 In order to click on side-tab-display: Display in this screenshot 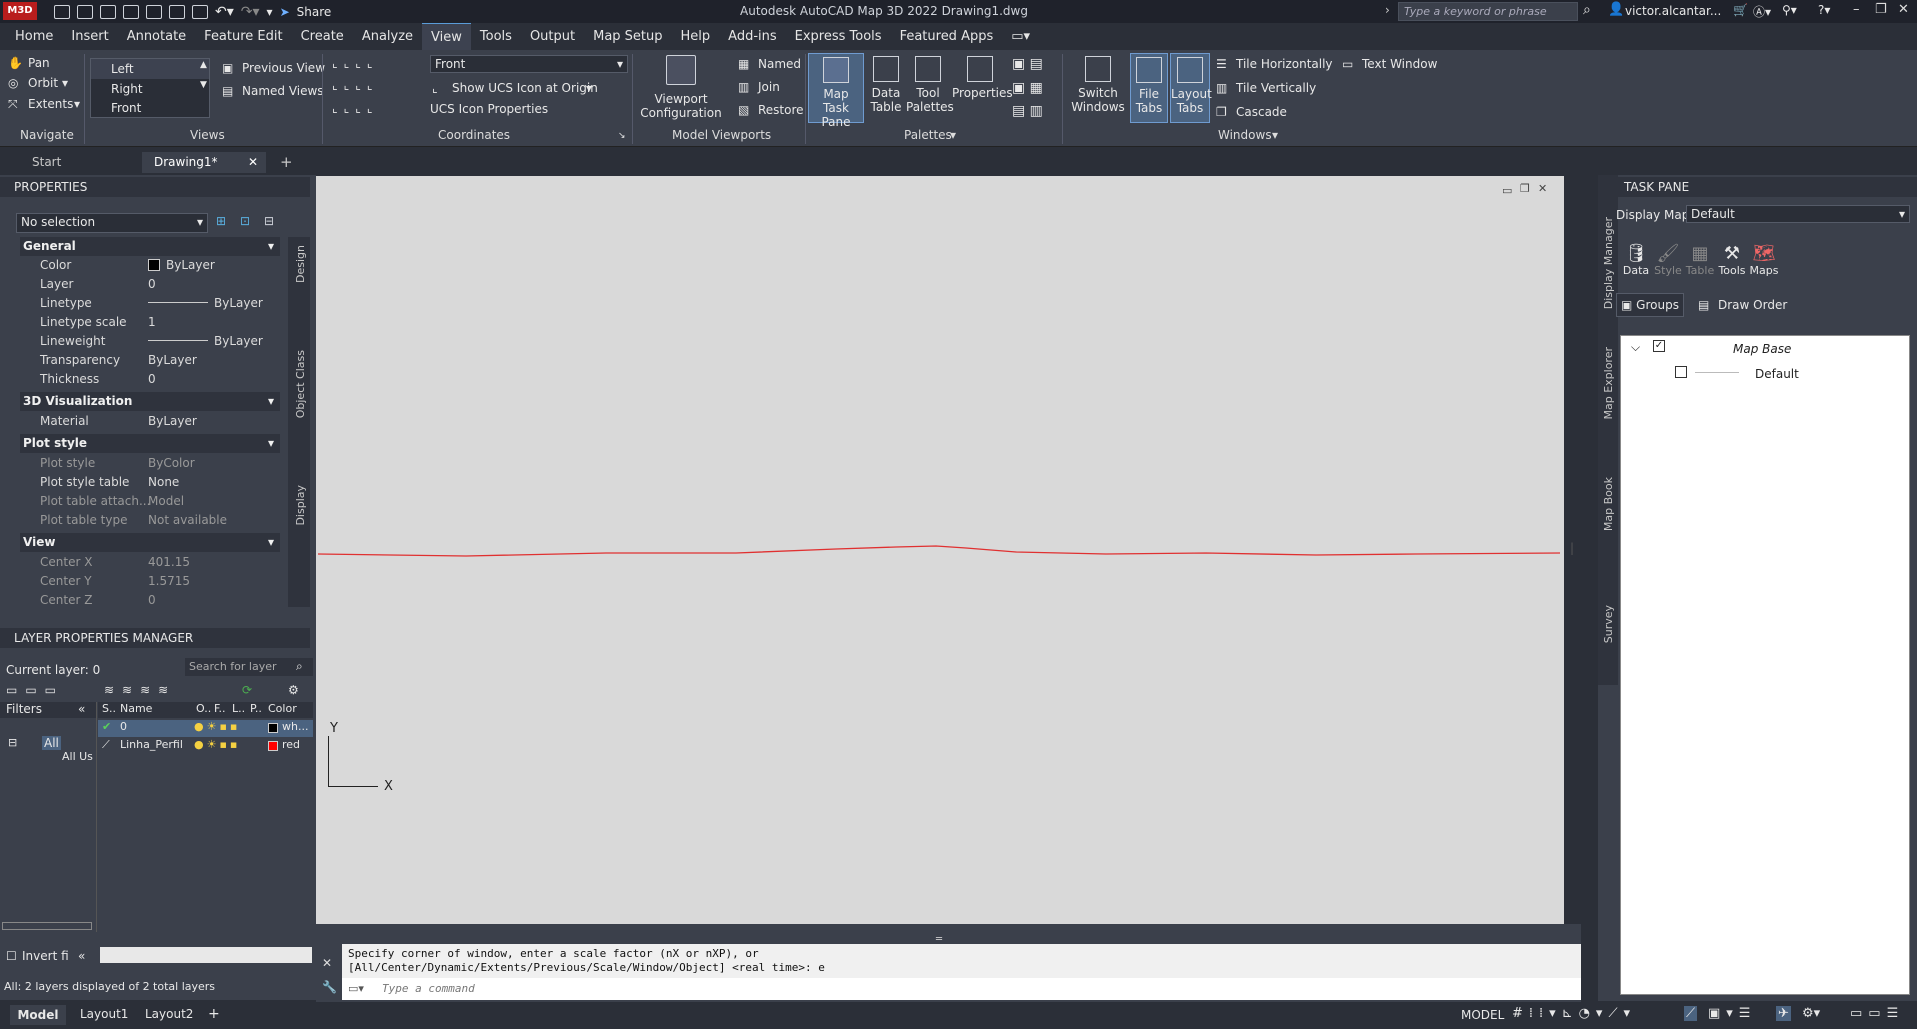, I will do `click(300, 505)`.